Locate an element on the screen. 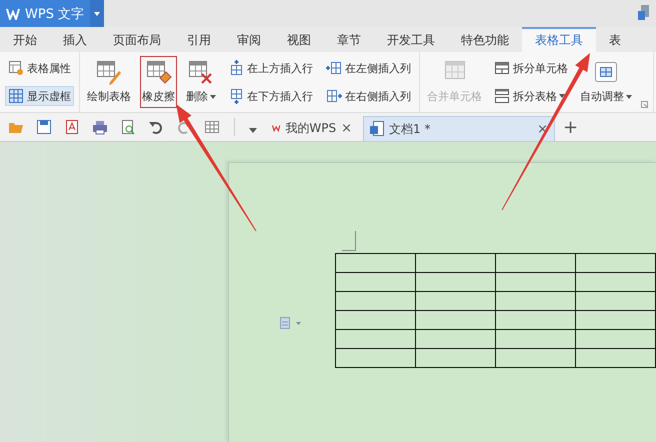  ribbon-item: 显示虚框 is located at coordinates (39, 96).